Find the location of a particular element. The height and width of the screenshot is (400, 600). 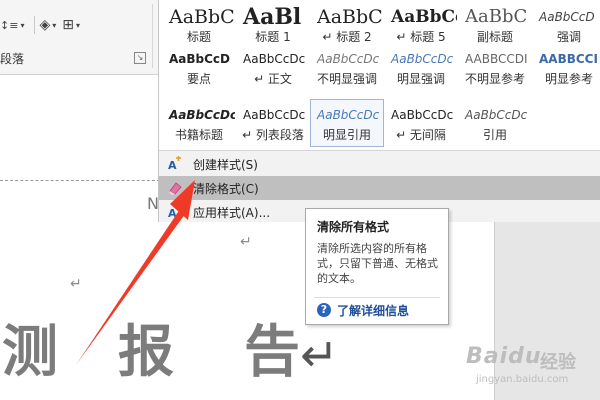

section-break-line is located at coordinates (82, 180).